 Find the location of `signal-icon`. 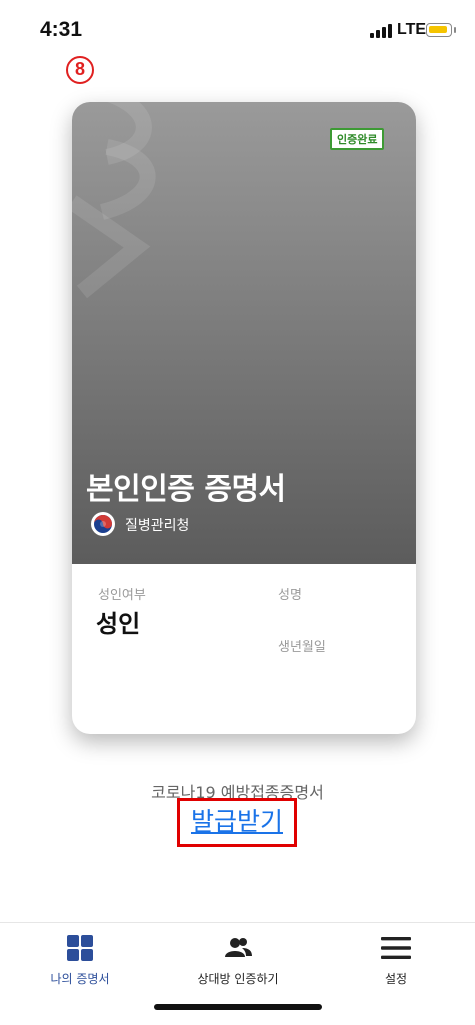

signal-icon is located at coordinates (381, 31).